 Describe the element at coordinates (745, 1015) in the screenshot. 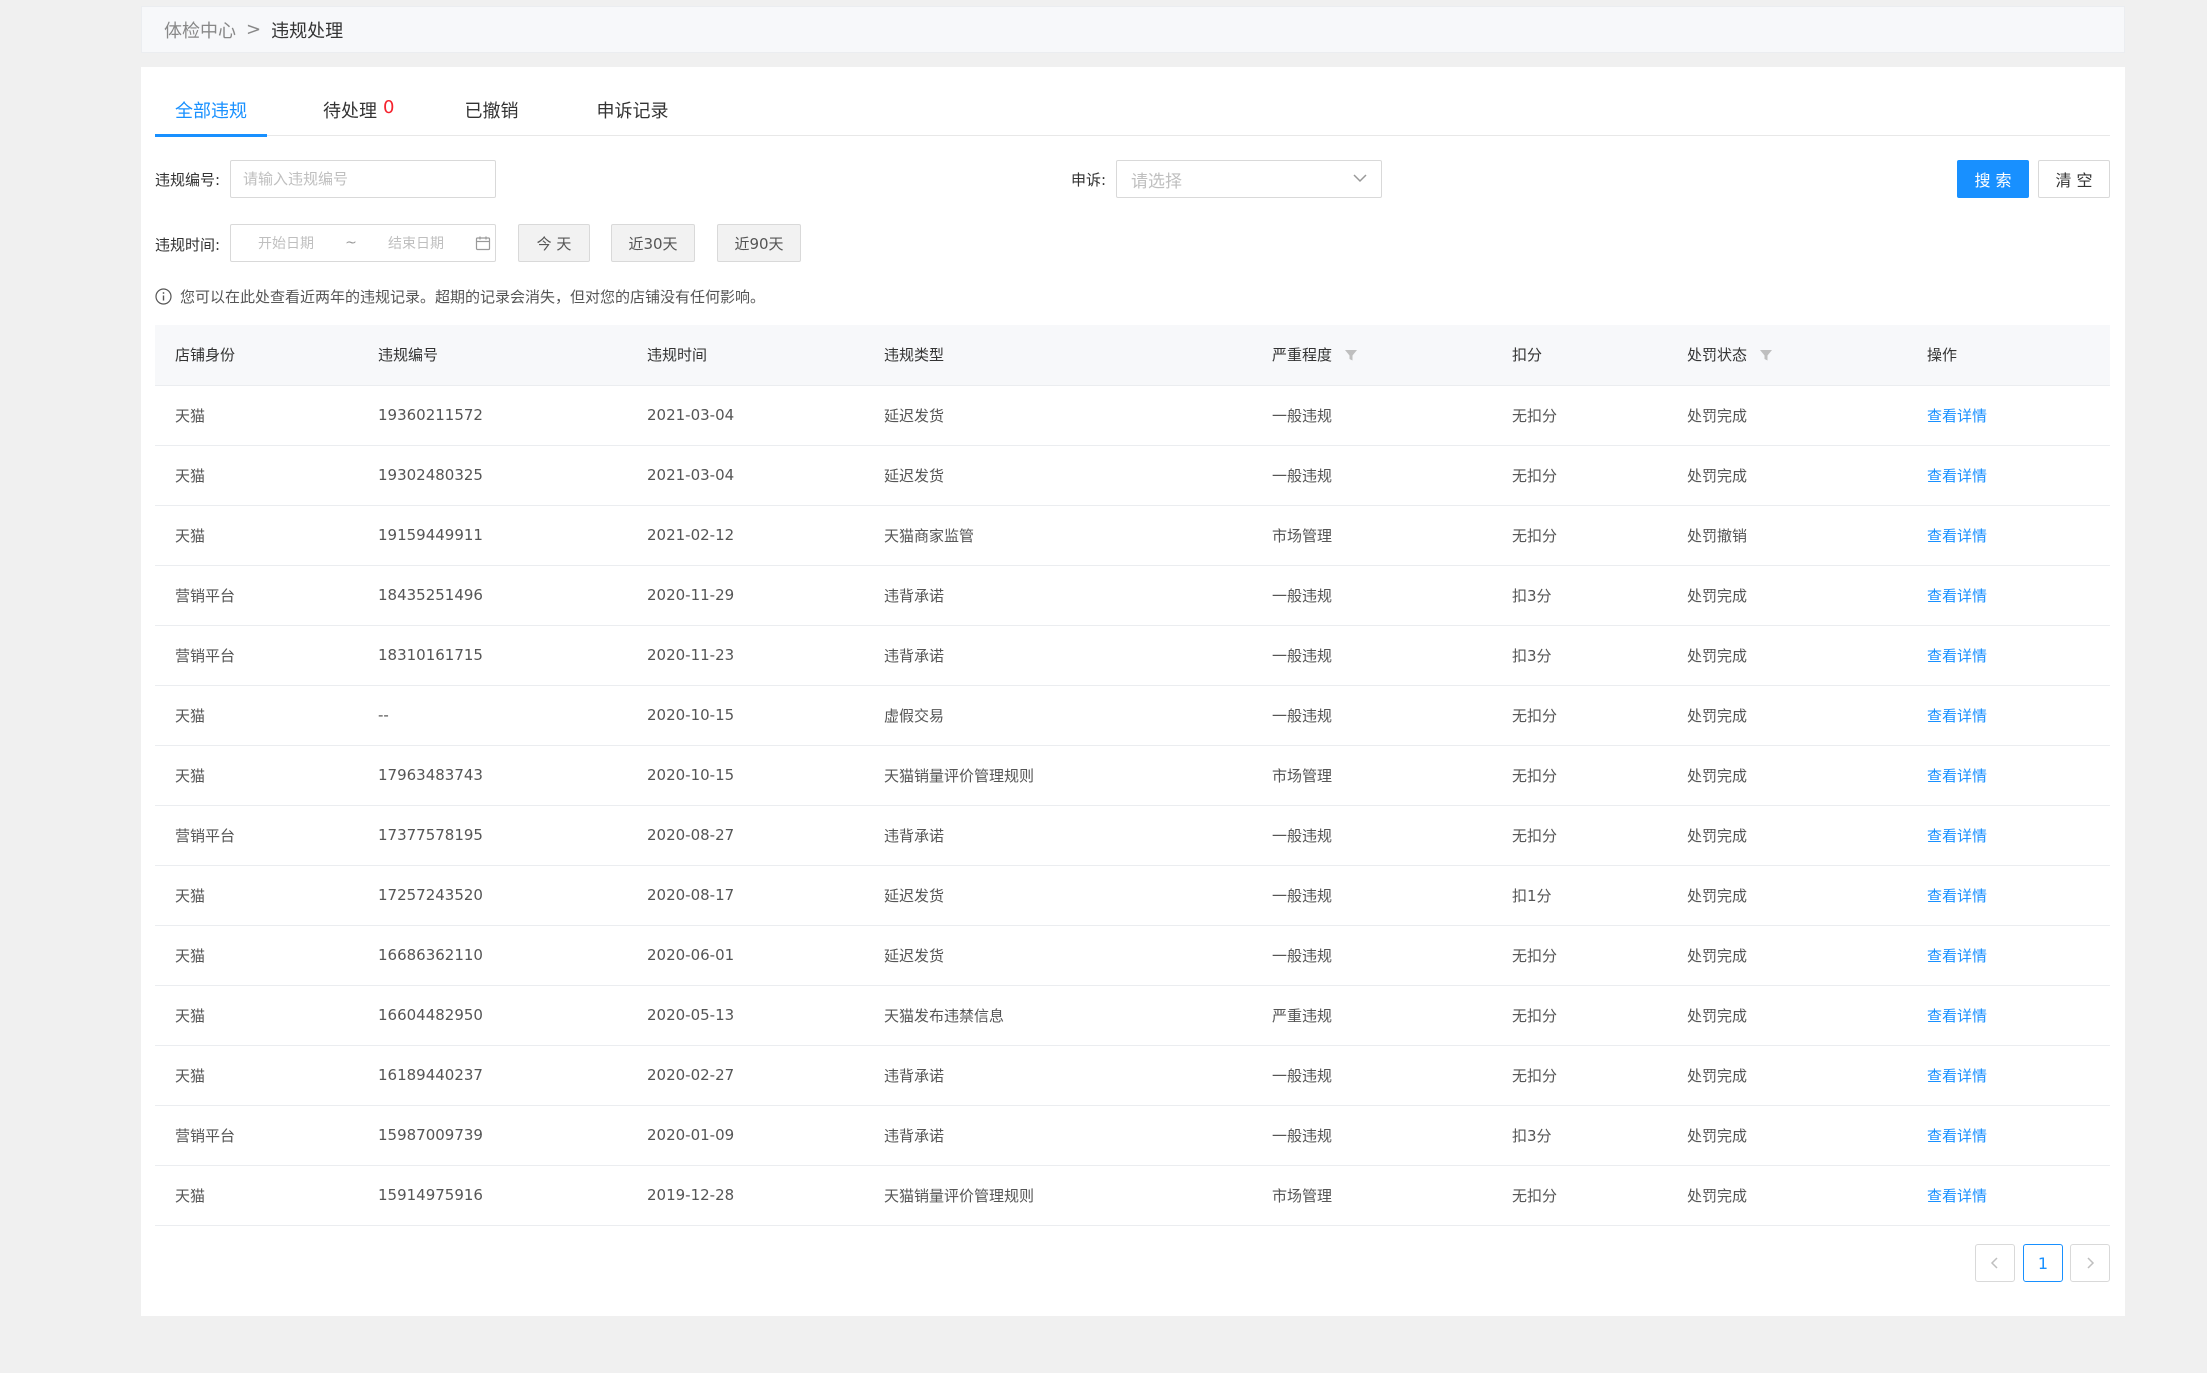

I see `violation-time-cell: 2020-05-13` at that location.